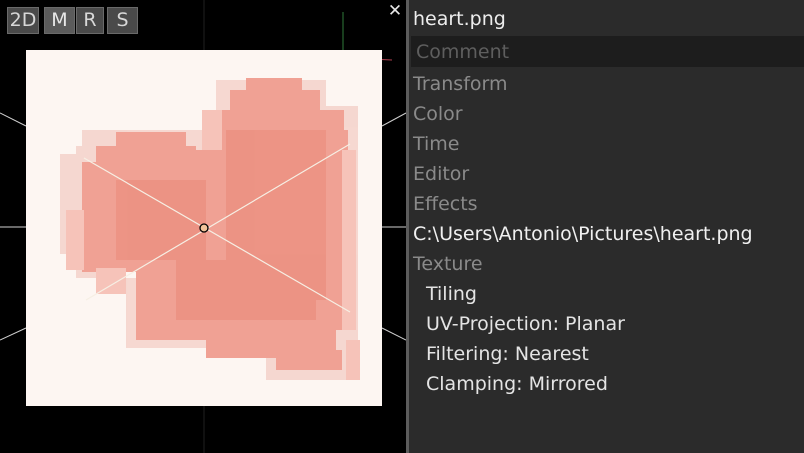 The image size is (804, 453). What do you see at coordinates (583, 234) in the screenshot?
I see `file-path: C:\Users\Antonio\Pictures\heart.png` at bounding box center [583, 234].